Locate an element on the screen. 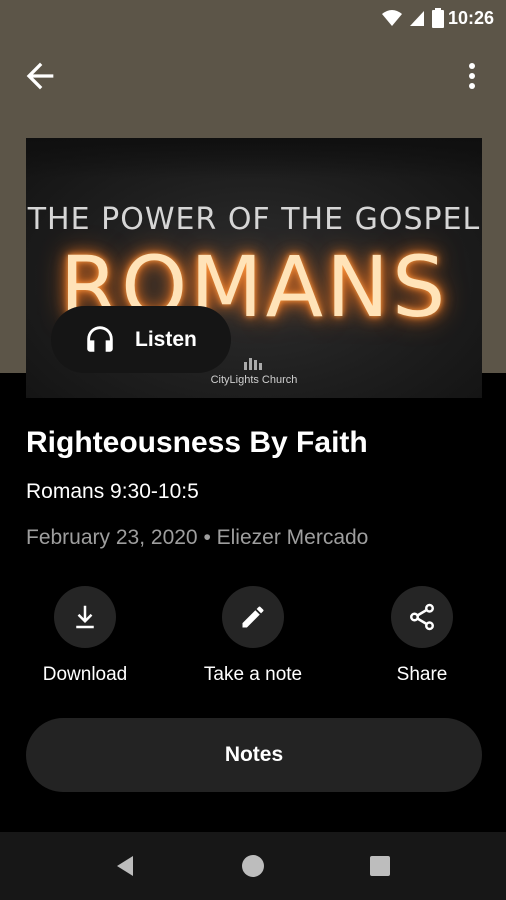 The height and width of the screenshot is (900, 506). take-note-button is located at coordinates (253, 617).